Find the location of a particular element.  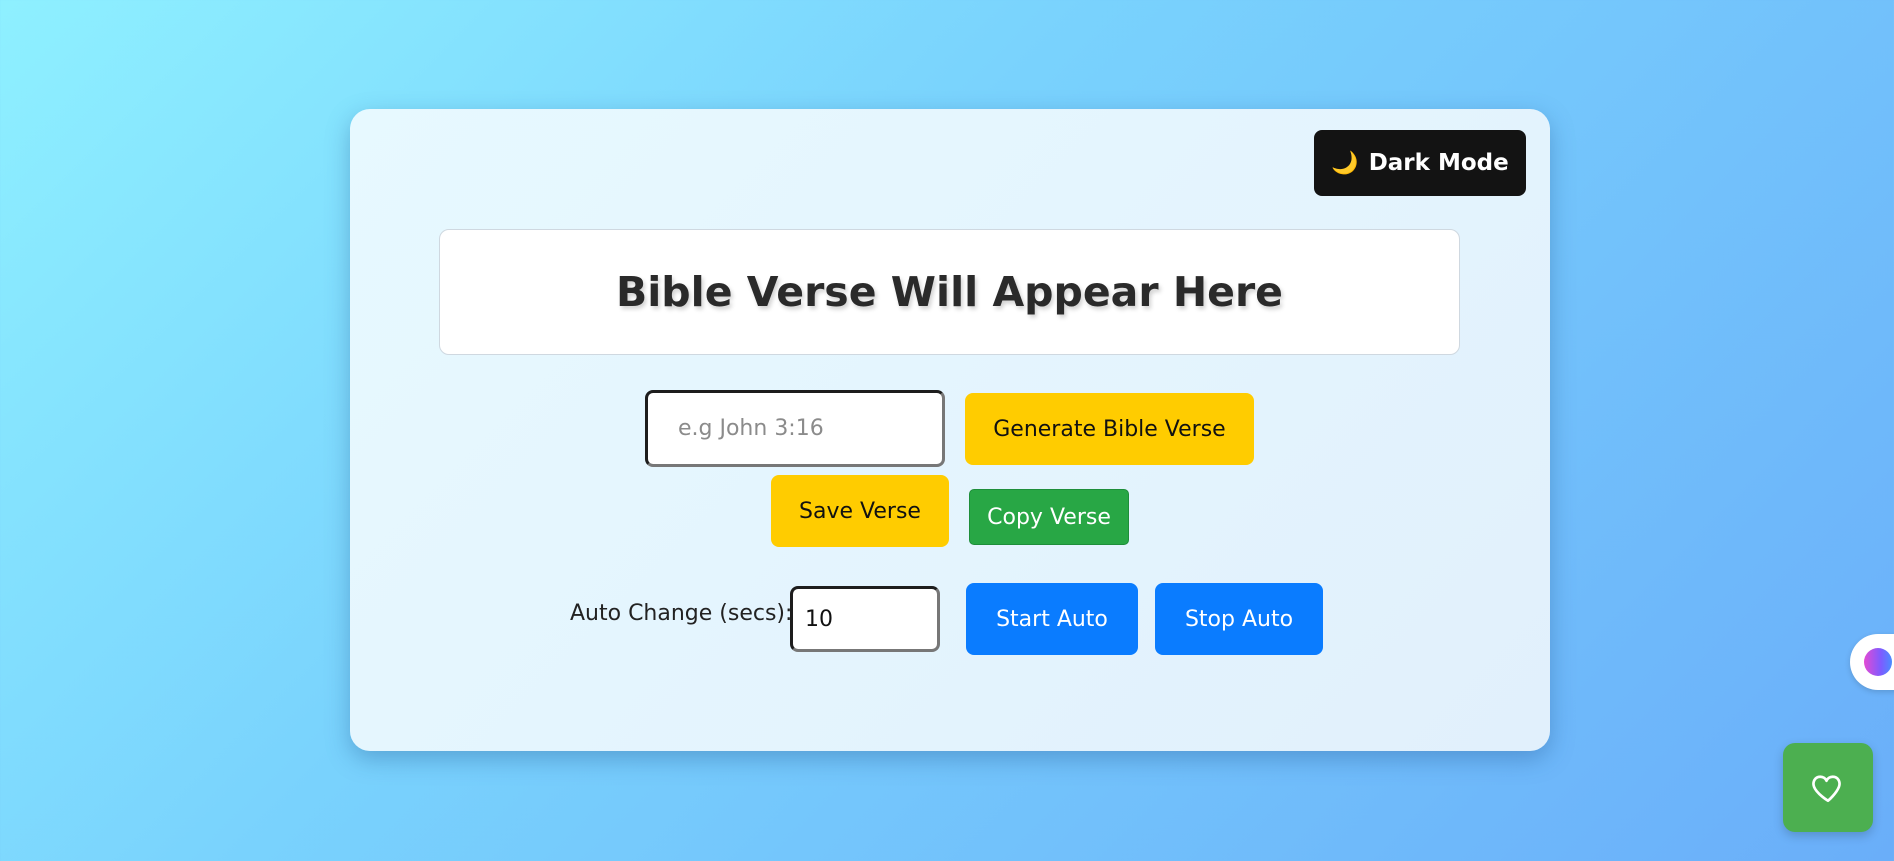

verse-text: Bible Verse Will Appear Here is located at coordinates (949, 292).